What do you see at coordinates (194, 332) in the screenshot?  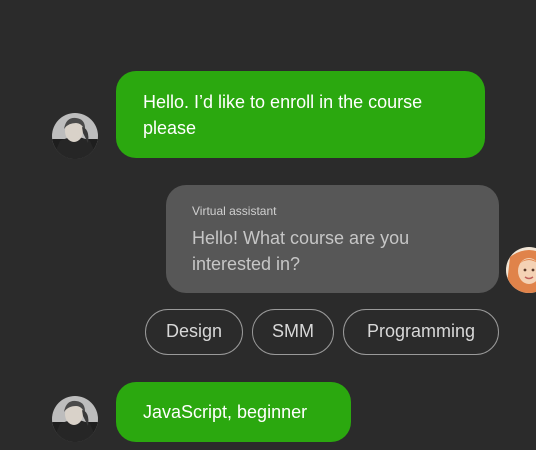 I see `quick-reply-design: Design` at bounding box center [194, 332].